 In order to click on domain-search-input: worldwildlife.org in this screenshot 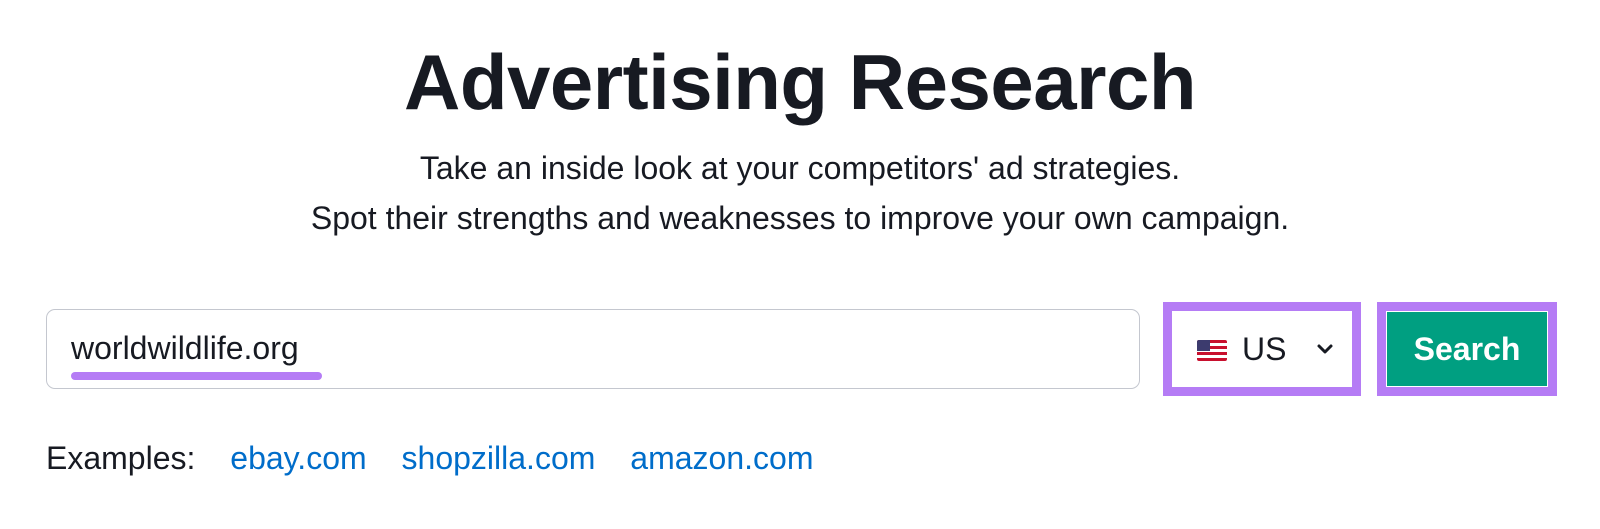, I will do `click(593, 349)`.